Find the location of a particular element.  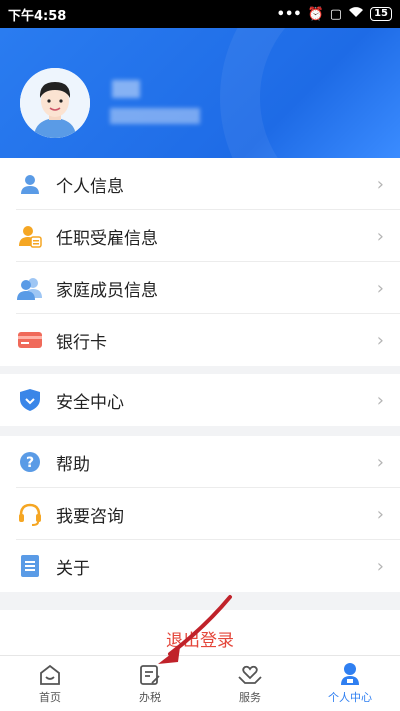

person-center-icon is located at coordinates (350, 674).